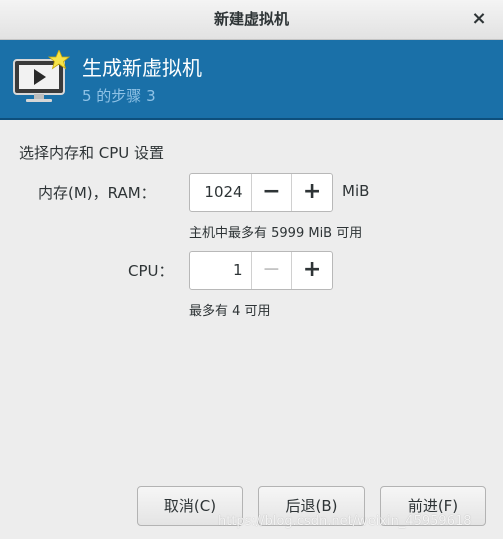 The image size is (503, 539). What do you see at coordinates (345, 521) in the screenshot?
I see `watermark-text: https://blog.csdn.net/weixin_45959618` at bounding box center [345, 521].